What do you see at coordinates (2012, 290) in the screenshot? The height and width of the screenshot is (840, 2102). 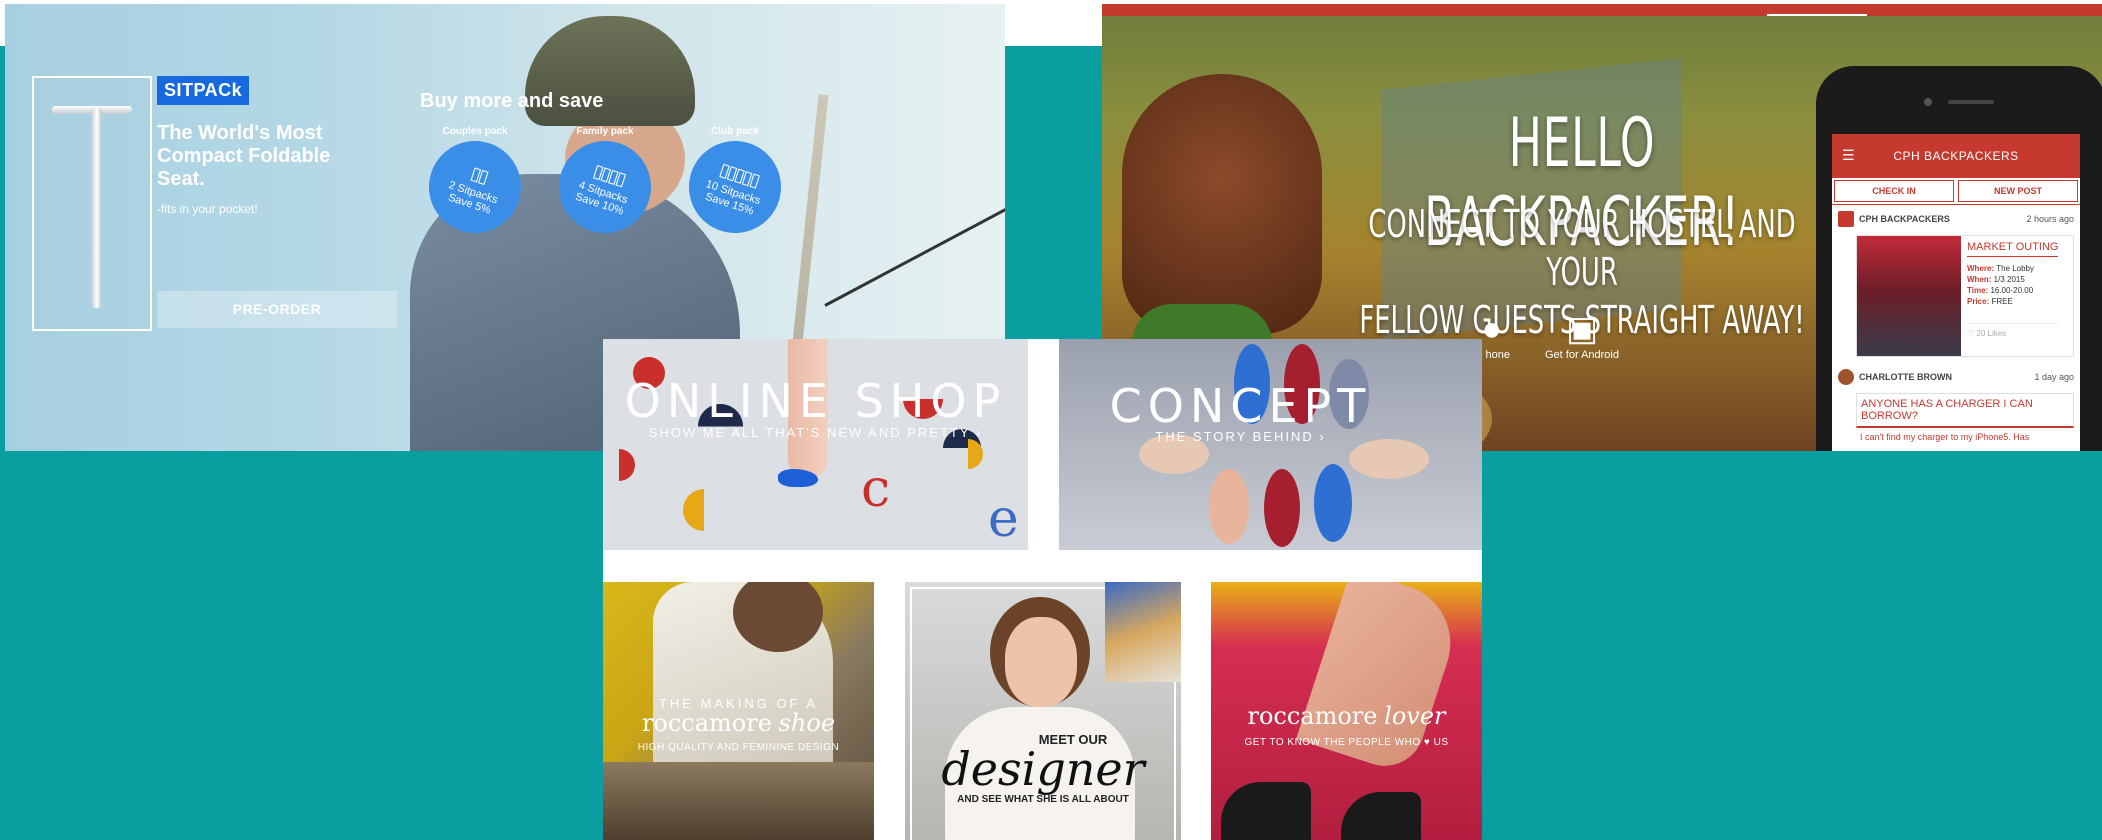 I see `time-value: 16.00-20.00` at bounding box center [2012, 290].